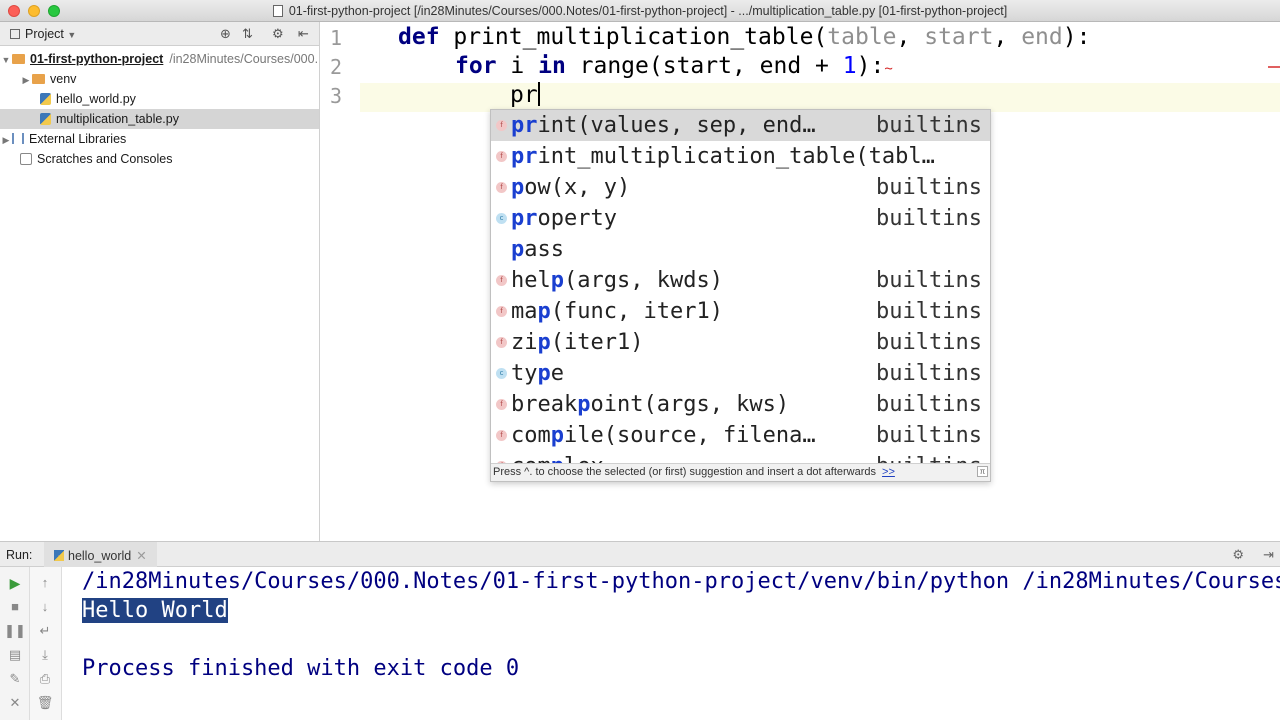 This screenshot has width=1280, height=720. I want to click on tree-item-multiplication-table: multiplication_table.py, so click(159, 119).